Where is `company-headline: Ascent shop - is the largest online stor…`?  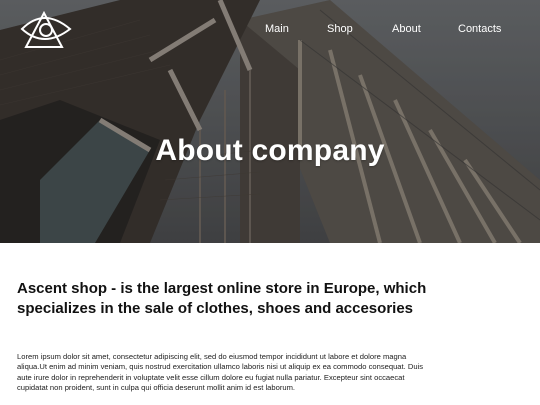 company-headline: Ascent shop - is the largest online stor… is located at coordinates (222, 298).